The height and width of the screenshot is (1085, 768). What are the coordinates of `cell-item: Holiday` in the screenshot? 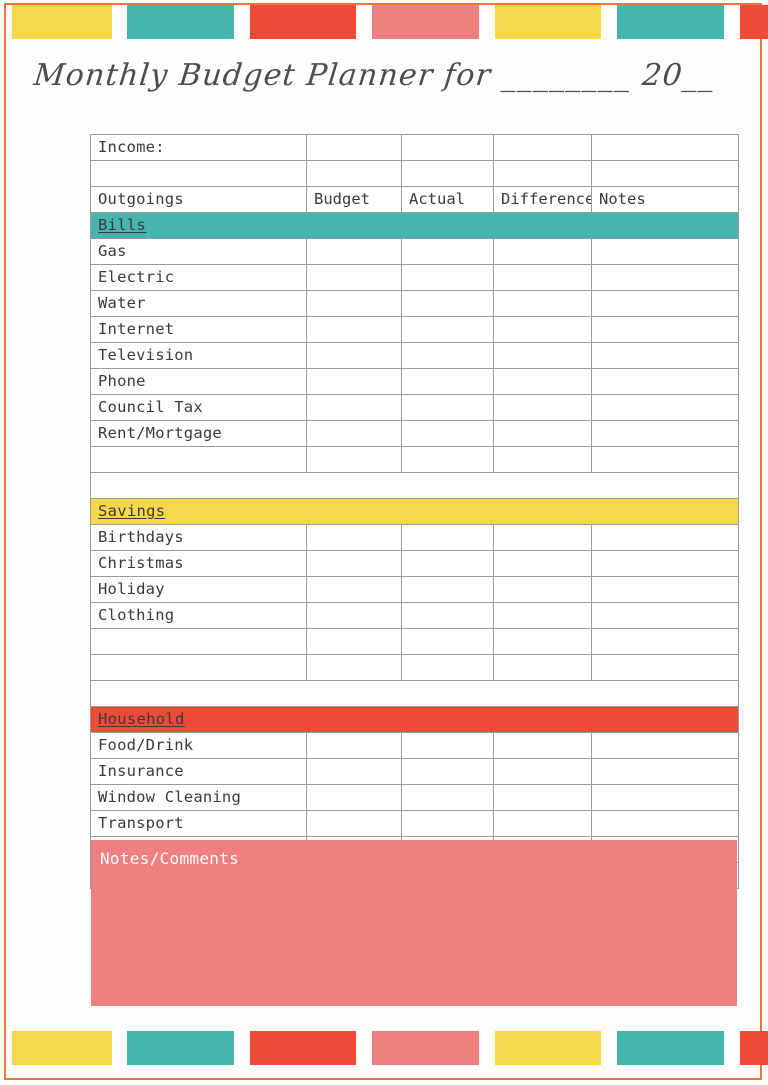 It's located at (198, 589).